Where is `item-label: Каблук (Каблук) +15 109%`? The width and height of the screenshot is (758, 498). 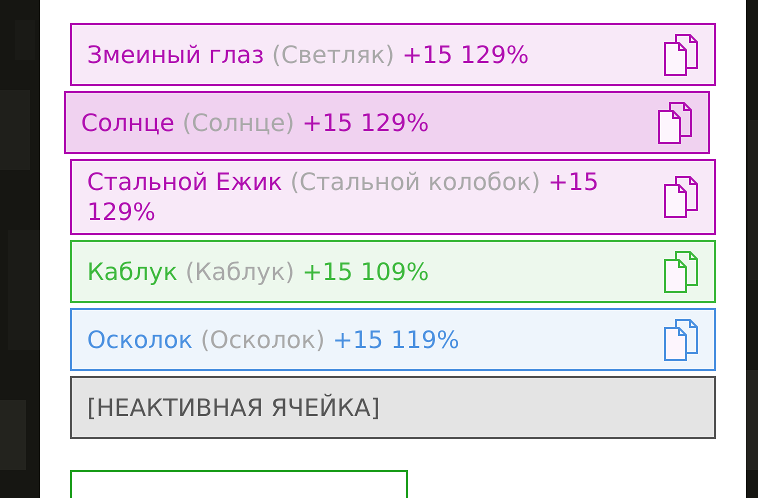
item-label: Каблук (Каблук) +15 109% is located at coordinates (258, 271).